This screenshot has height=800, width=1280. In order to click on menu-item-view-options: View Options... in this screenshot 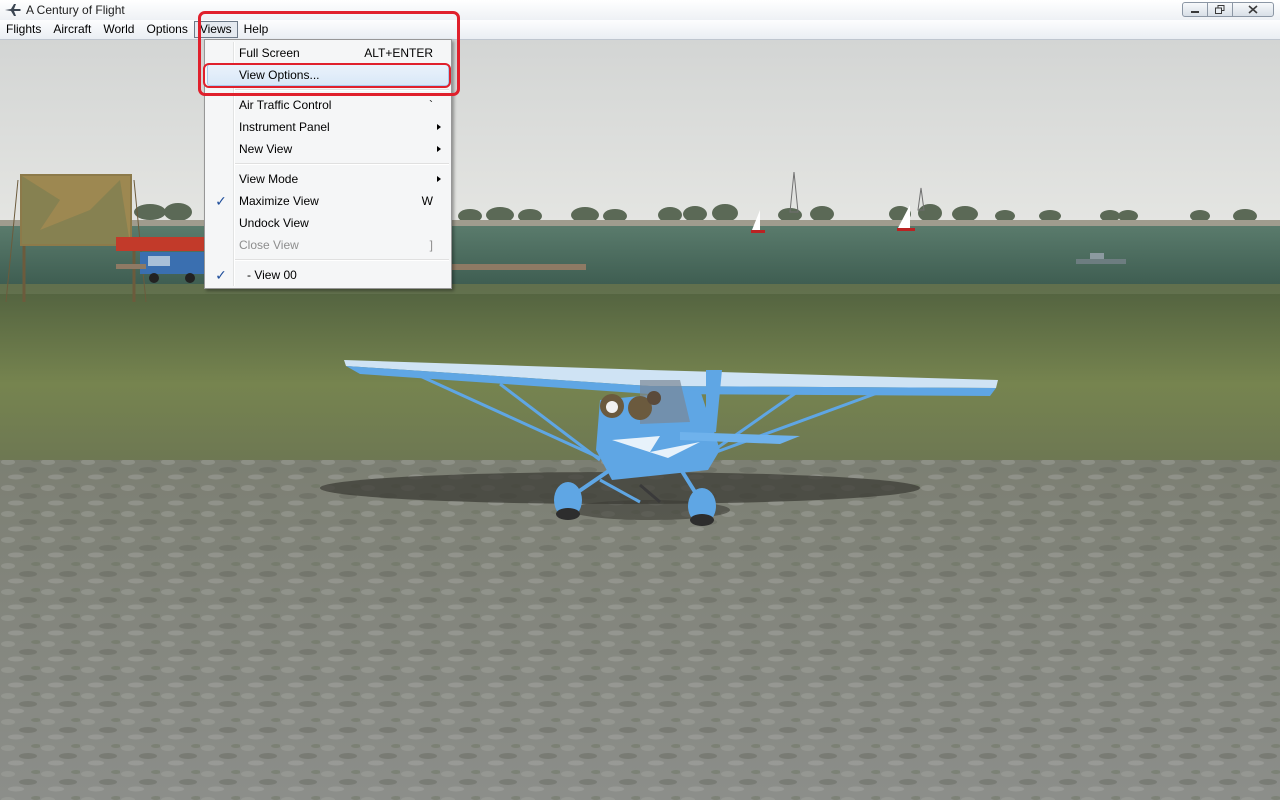, I will do `click(328, 75)`.